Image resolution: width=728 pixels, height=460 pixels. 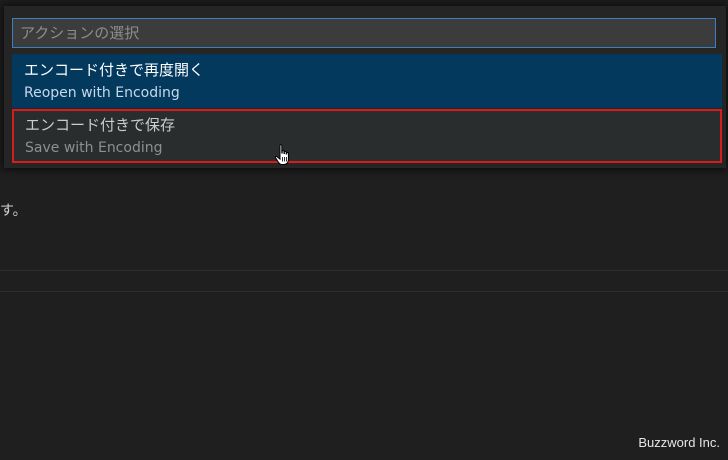 I want to click on hand-pointer-icon, so click(x=281, y=154).